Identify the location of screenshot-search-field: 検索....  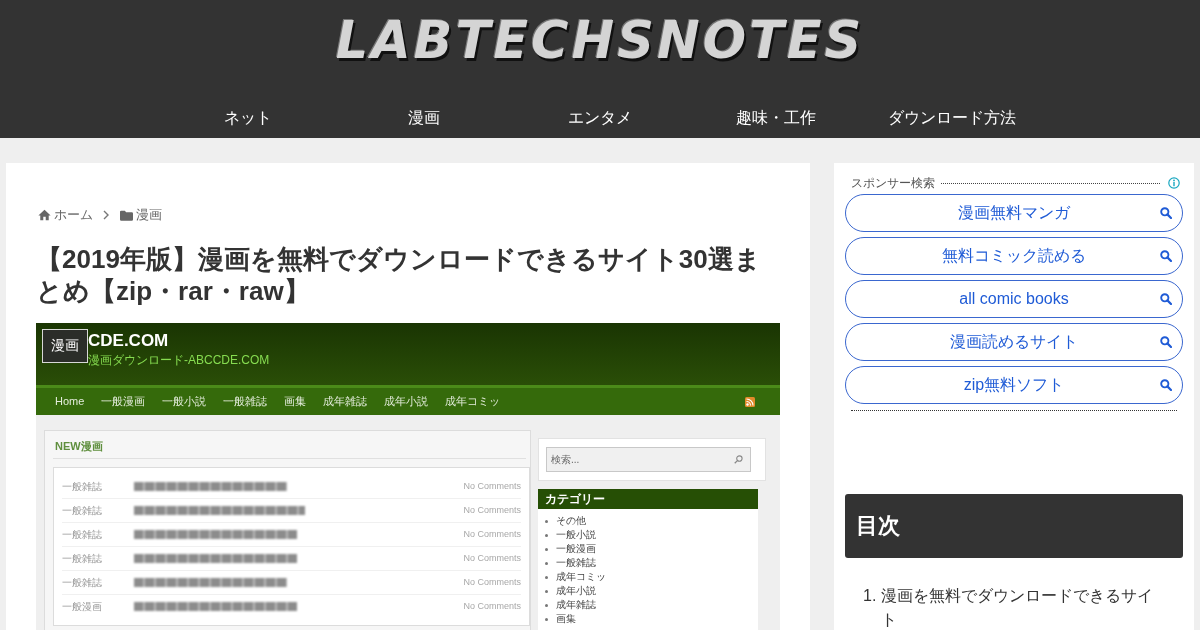
(648, 459).